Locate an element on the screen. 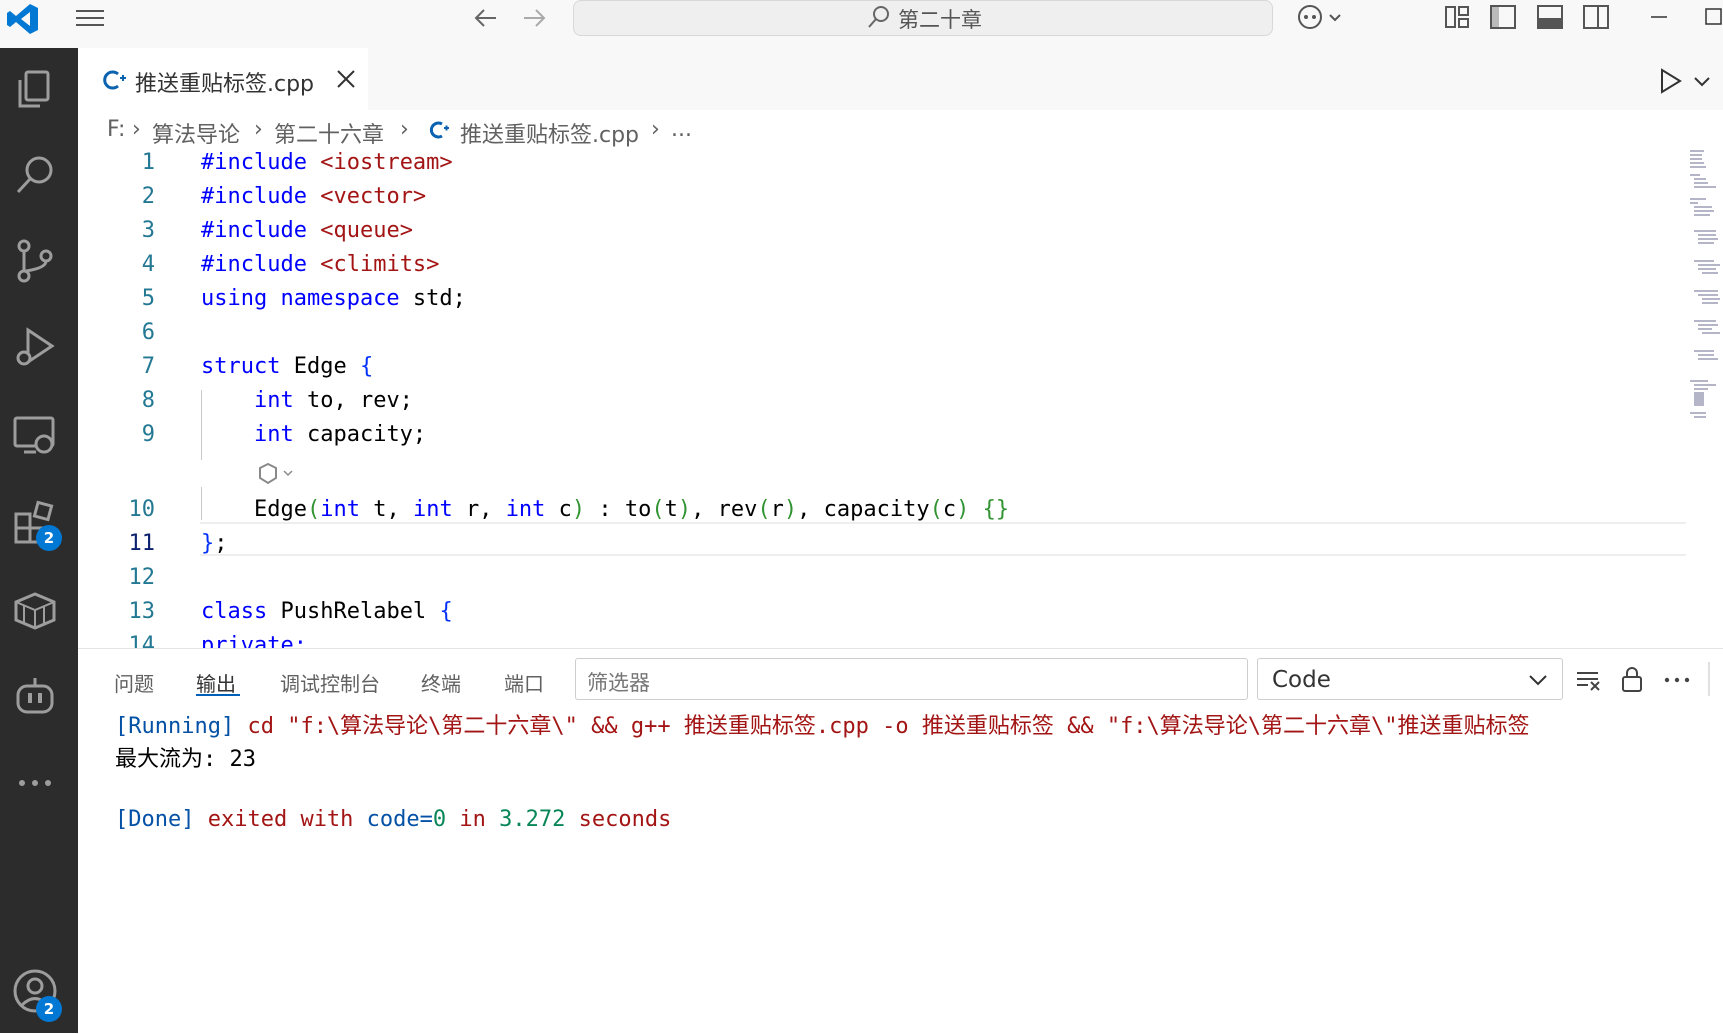  minimap is located at coordinates (1705, 295).